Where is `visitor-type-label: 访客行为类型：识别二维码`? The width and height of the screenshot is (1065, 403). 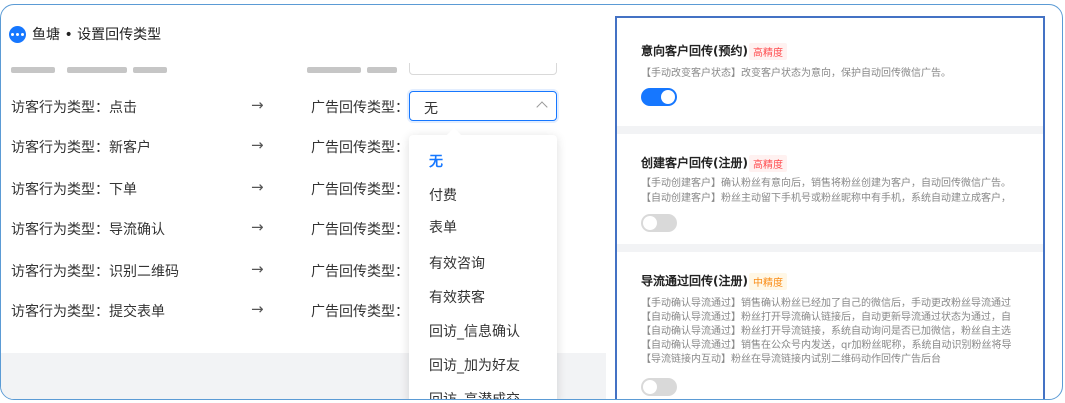 visitor-type-label: 访客行为类型：识别二维码 is located at coordinates (95, 272).